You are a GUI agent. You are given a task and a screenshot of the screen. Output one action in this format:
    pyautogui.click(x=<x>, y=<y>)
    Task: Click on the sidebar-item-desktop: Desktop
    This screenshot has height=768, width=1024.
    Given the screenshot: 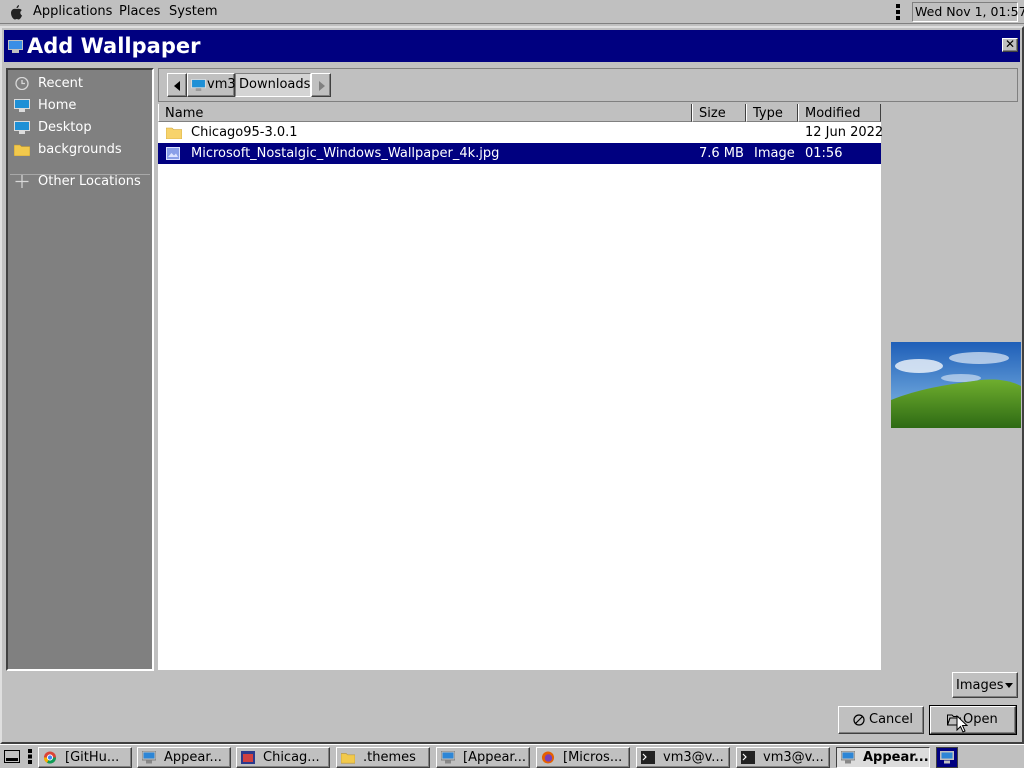 What is the action you would take?
    pyautogui.click(x=81, y=128)
    